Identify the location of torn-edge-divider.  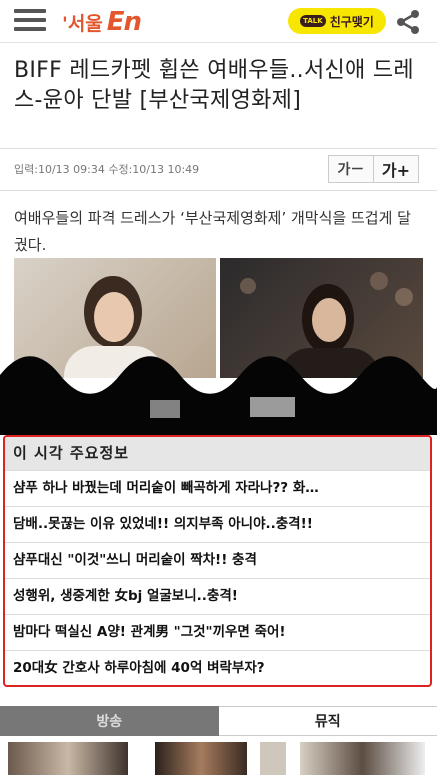
(218, 395).